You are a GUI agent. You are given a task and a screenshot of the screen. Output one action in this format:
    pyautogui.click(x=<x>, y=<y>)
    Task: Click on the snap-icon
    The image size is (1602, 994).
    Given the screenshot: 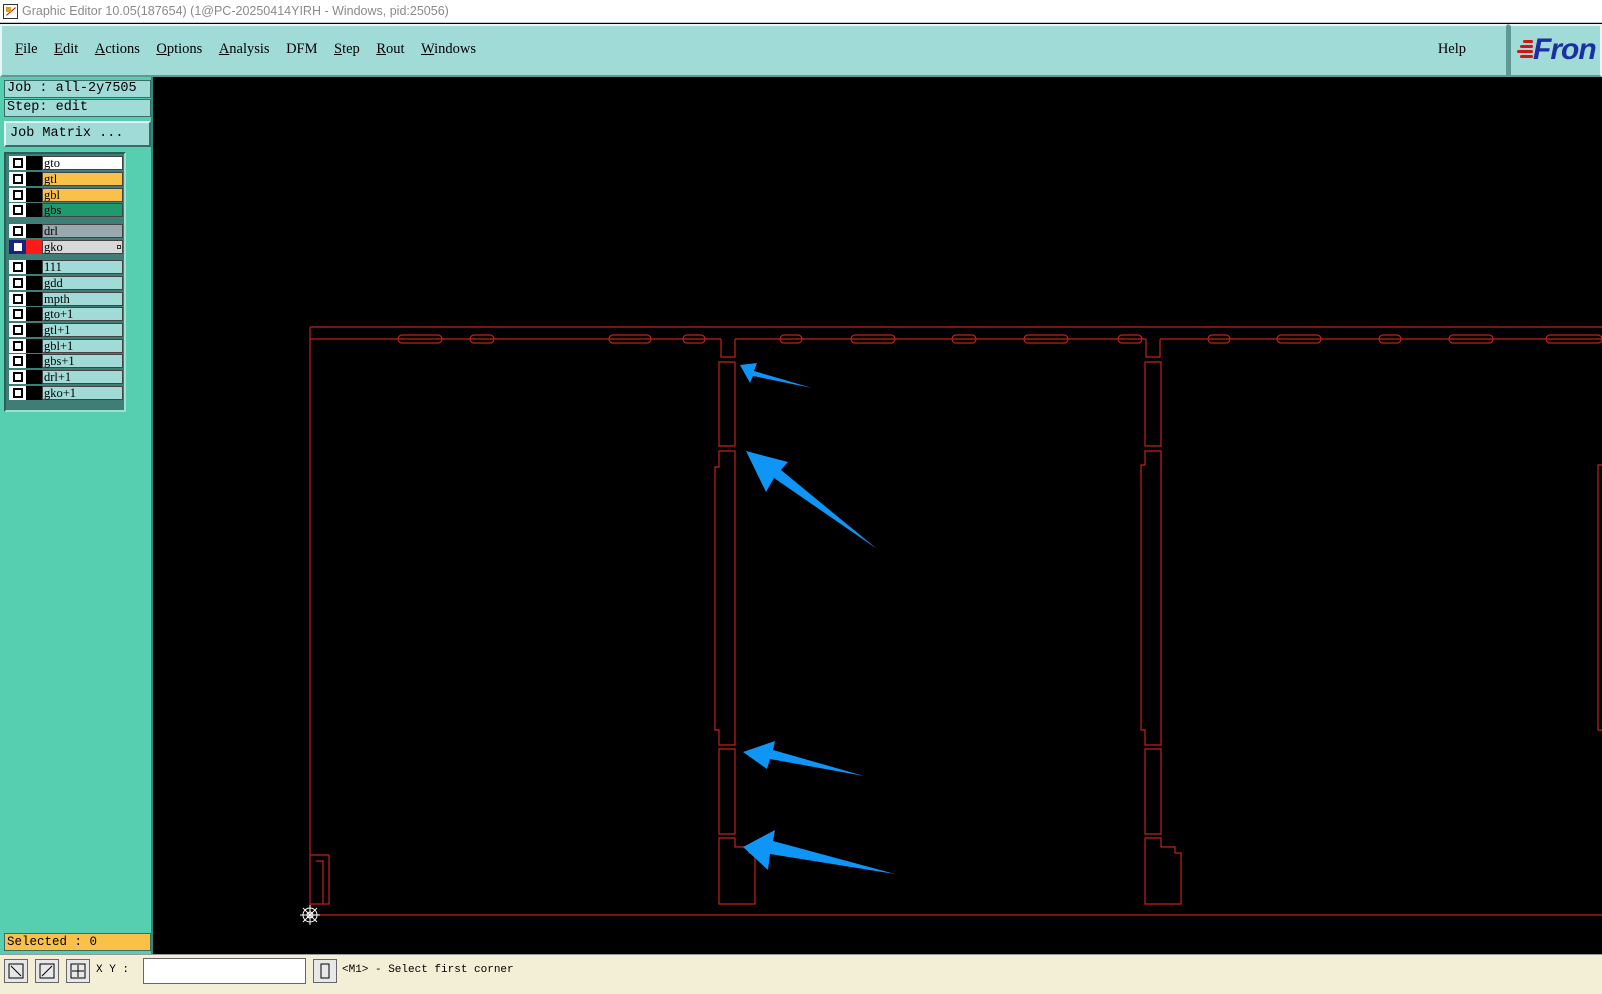 What is the action you would take?
    pyautogui.click(x=325, y=971)
    